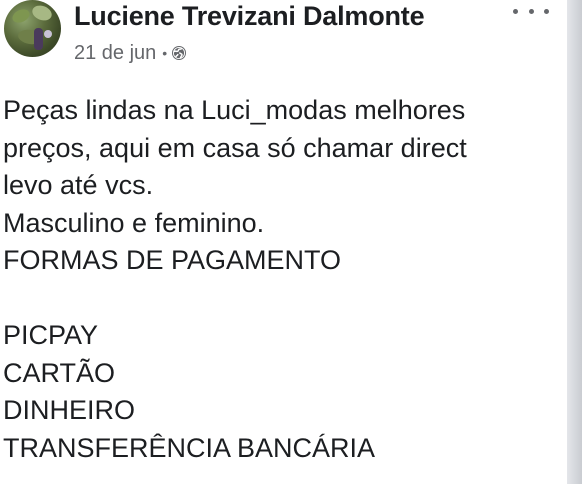 Image resolution: width=582 pixels, height=484 pixels. I want to click on avatar-flower, so click(48, 34).